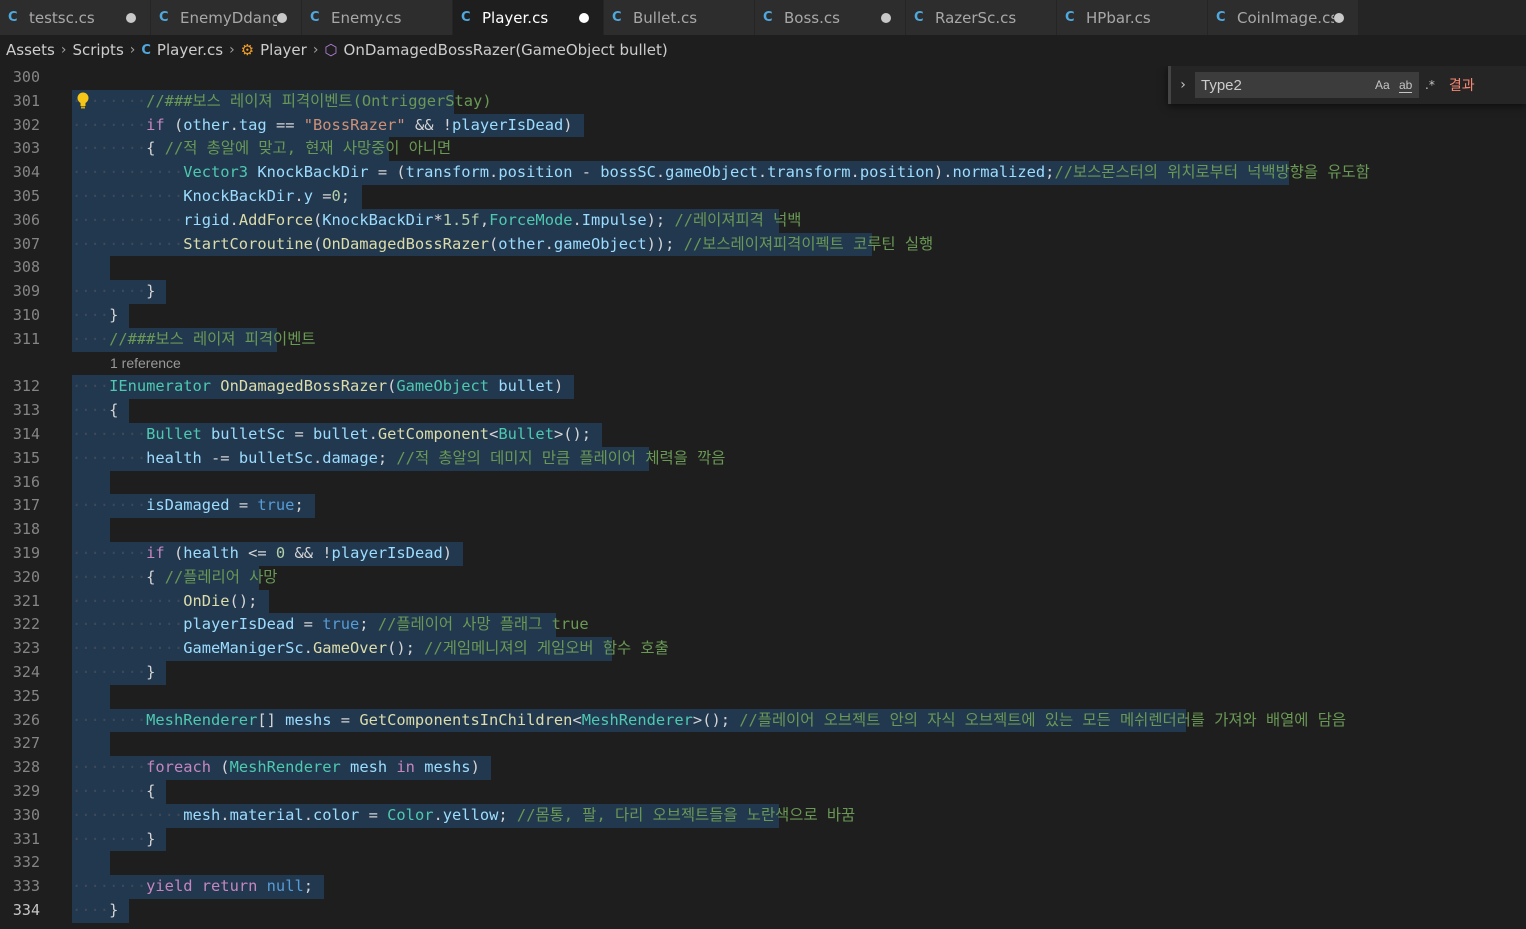 The image size is (1526, 929). I want to click on breadcrumb-method: OnDamagedBossRazer(GameObject bullet), so click(506, 50).